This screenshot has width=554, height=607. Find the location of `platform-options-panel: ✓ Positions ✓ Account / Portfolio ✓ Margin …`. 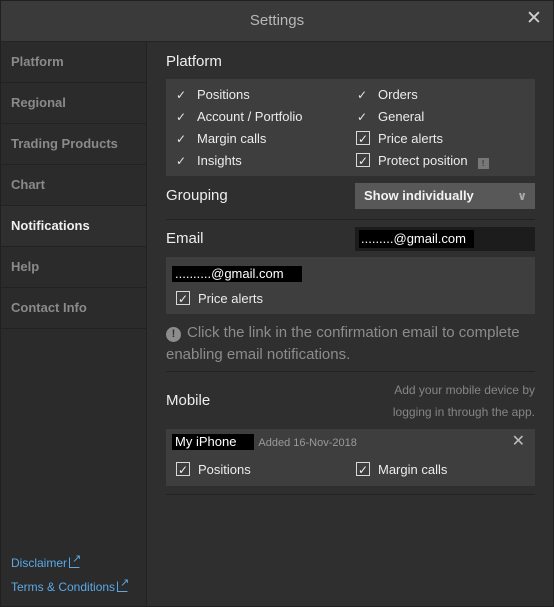

platform-options-panel: ✓ Positions ✓ Account / Portfolio ✓ Margin … is located at coordinates (350, 127).